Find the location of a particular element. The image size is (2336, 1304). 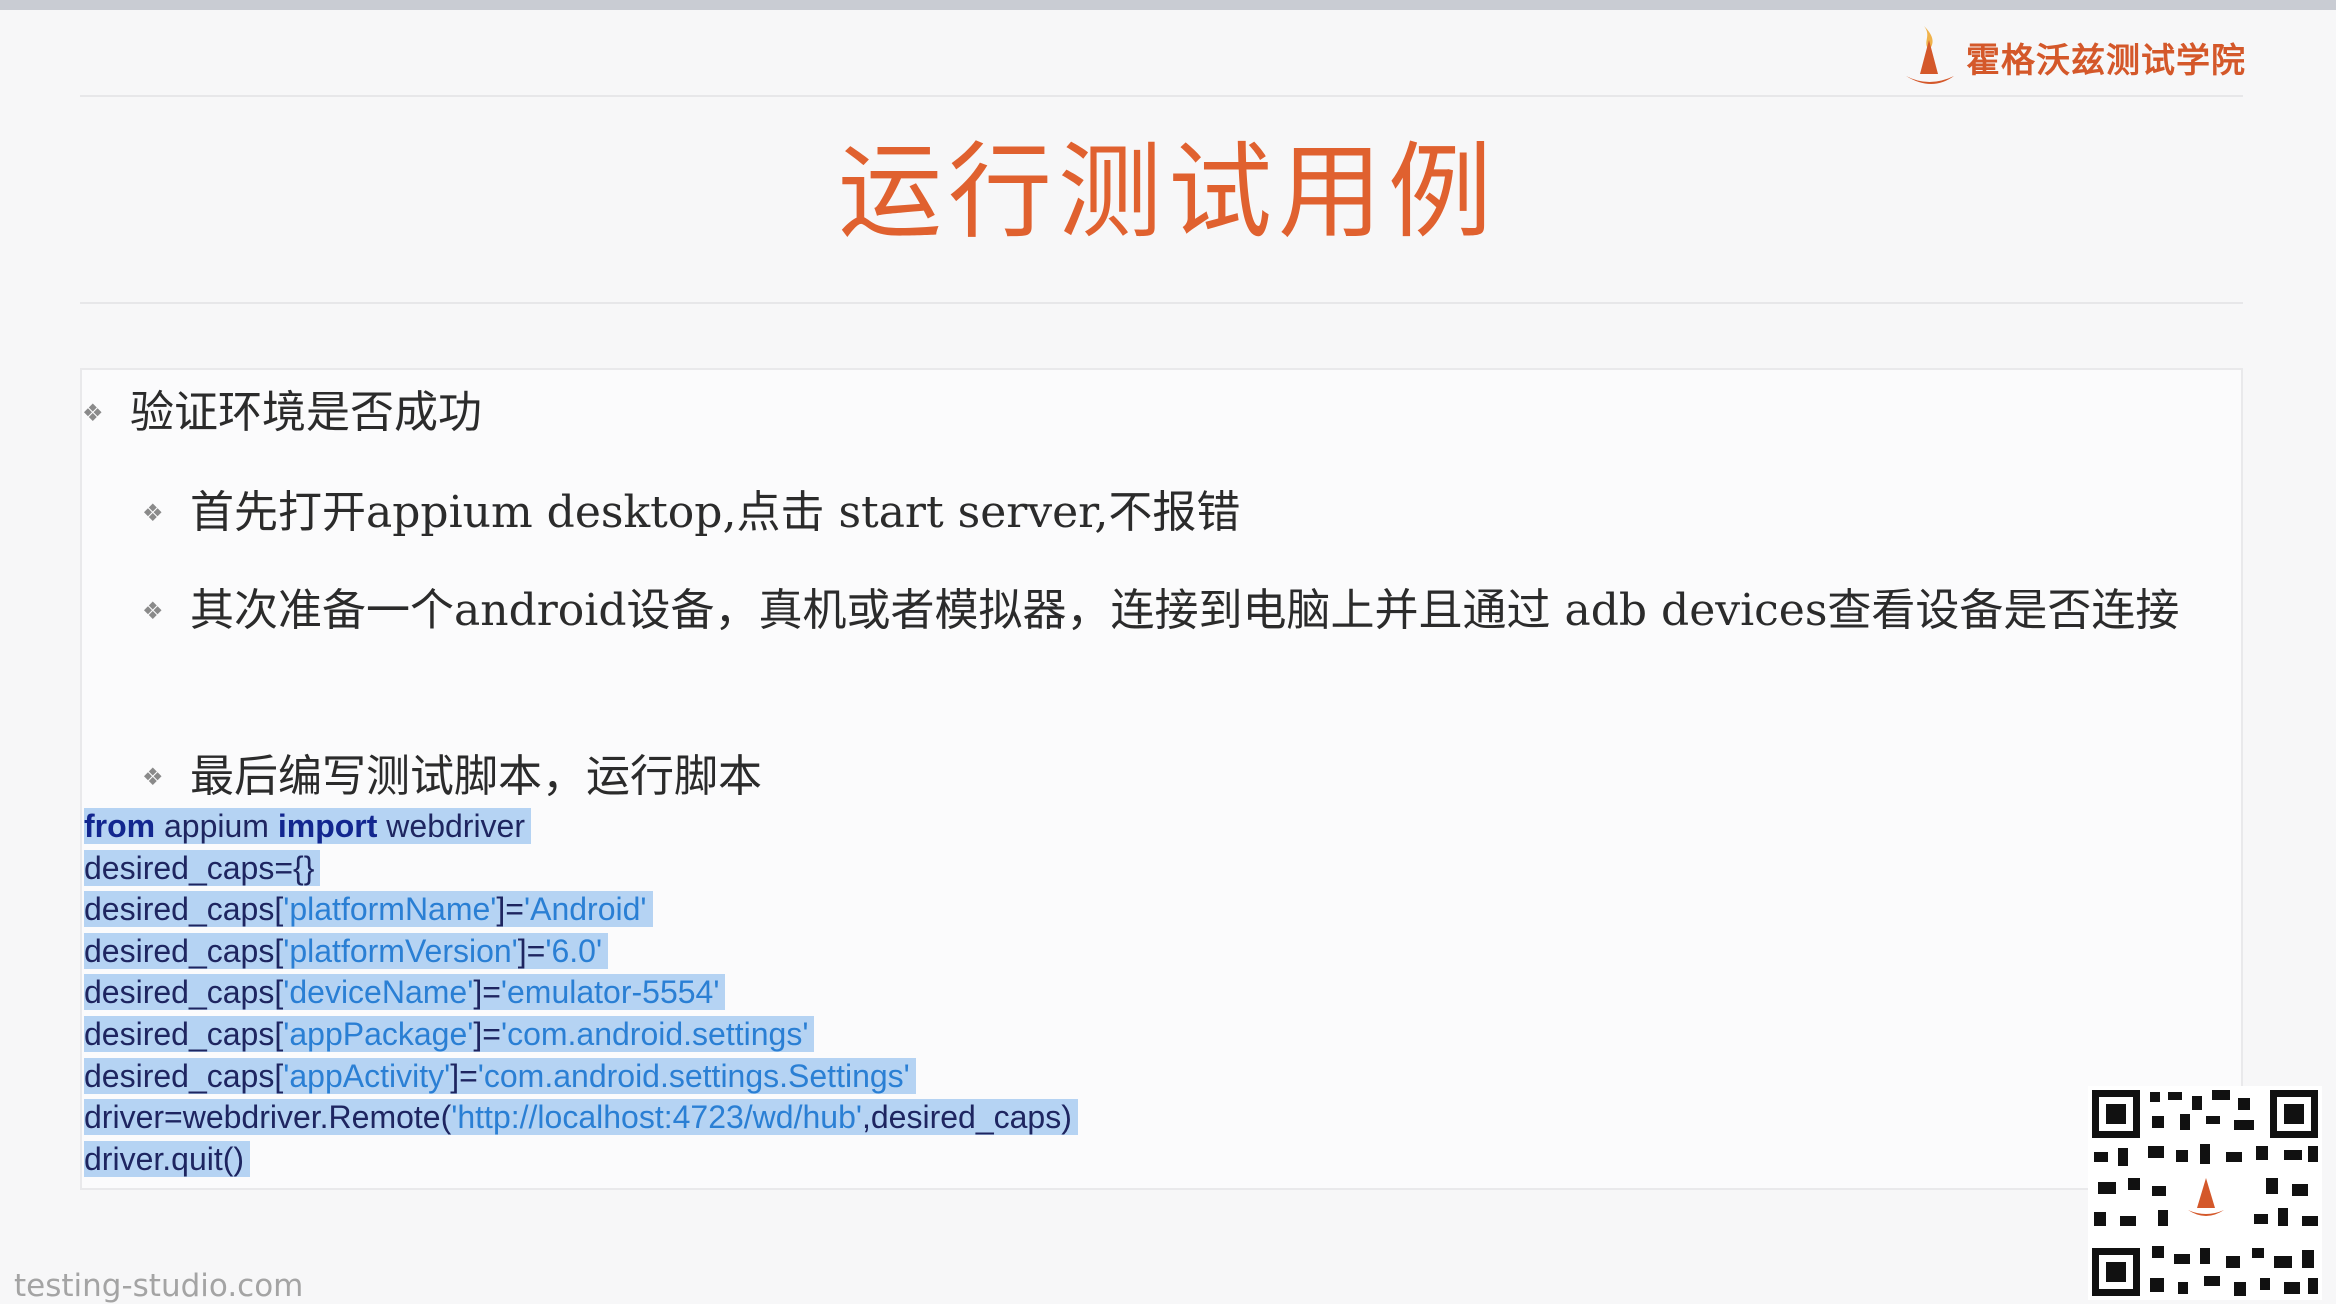

code-string: 'appPackage' is located at coordinates (378, 1033).